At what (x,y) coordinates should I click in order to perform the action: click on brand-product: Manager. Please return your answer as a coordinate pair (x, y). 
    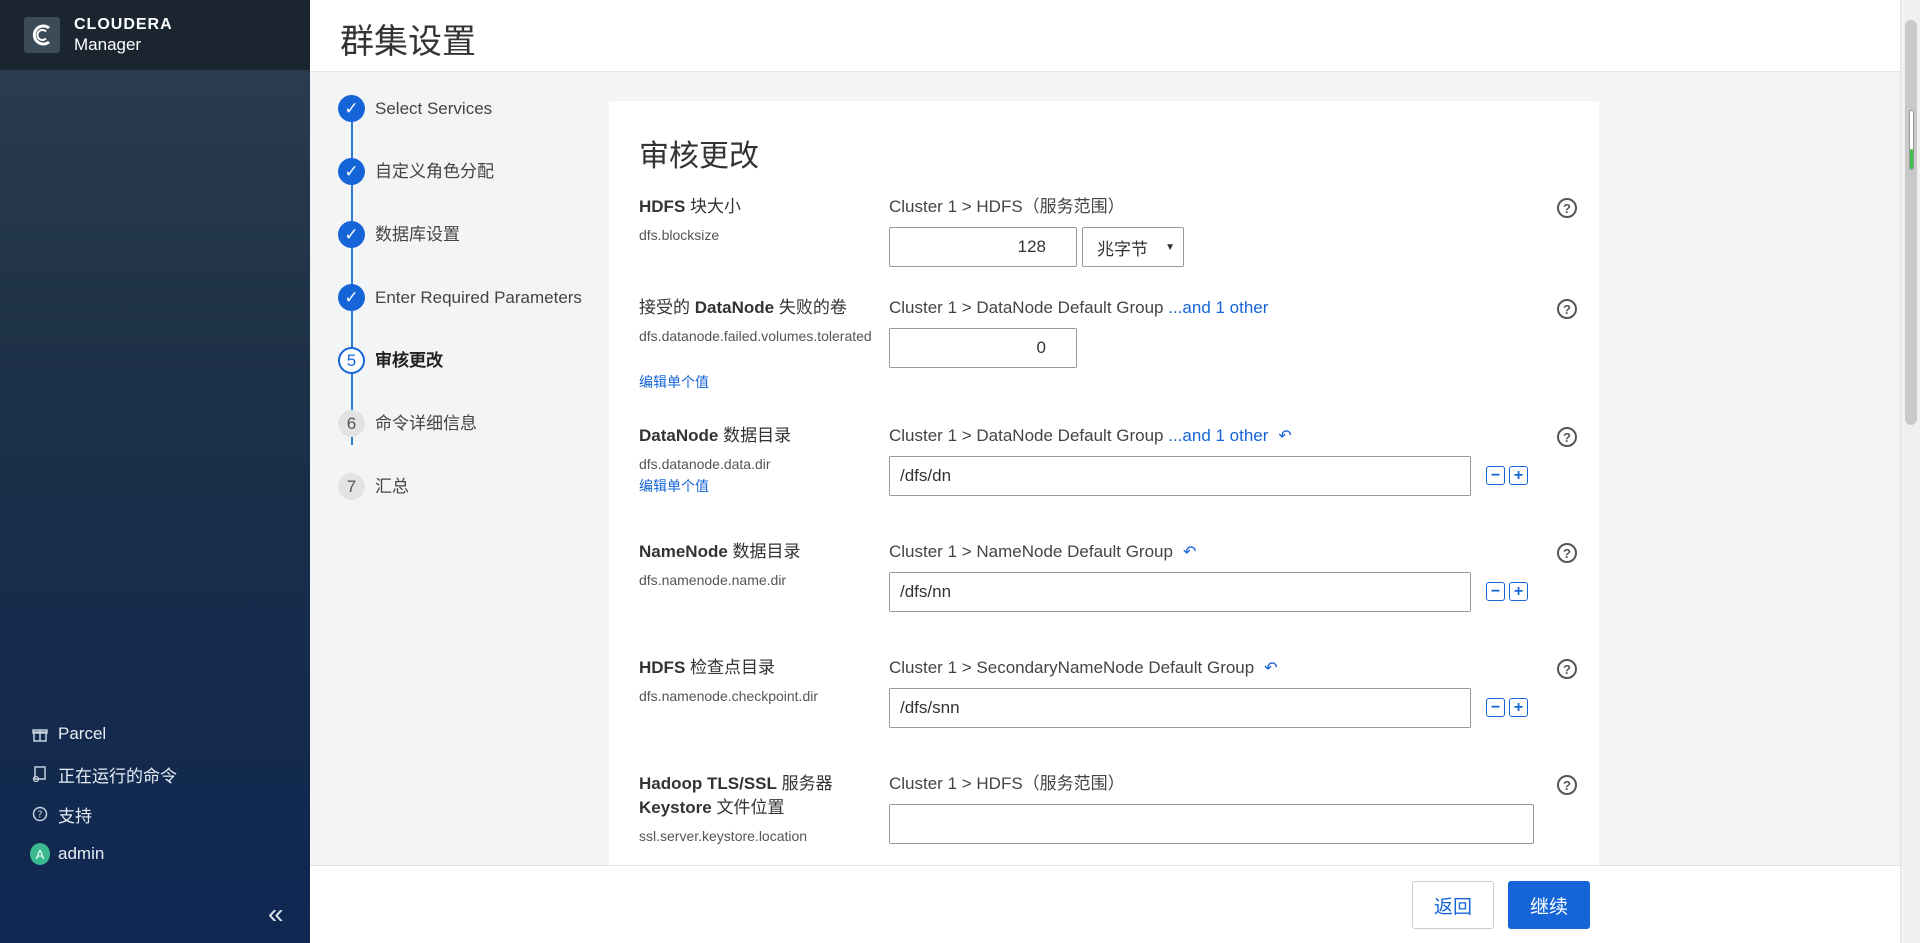
    Looking at the image, I should click on (108, 44).